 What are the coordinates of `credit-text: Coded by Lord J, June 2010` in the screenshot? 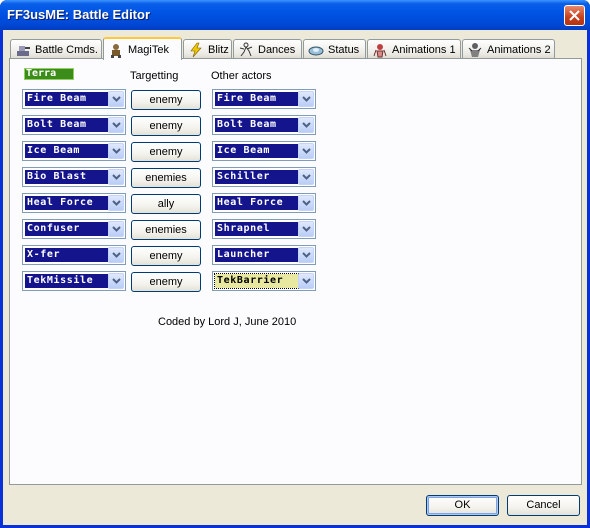 It's located at (227, 322).